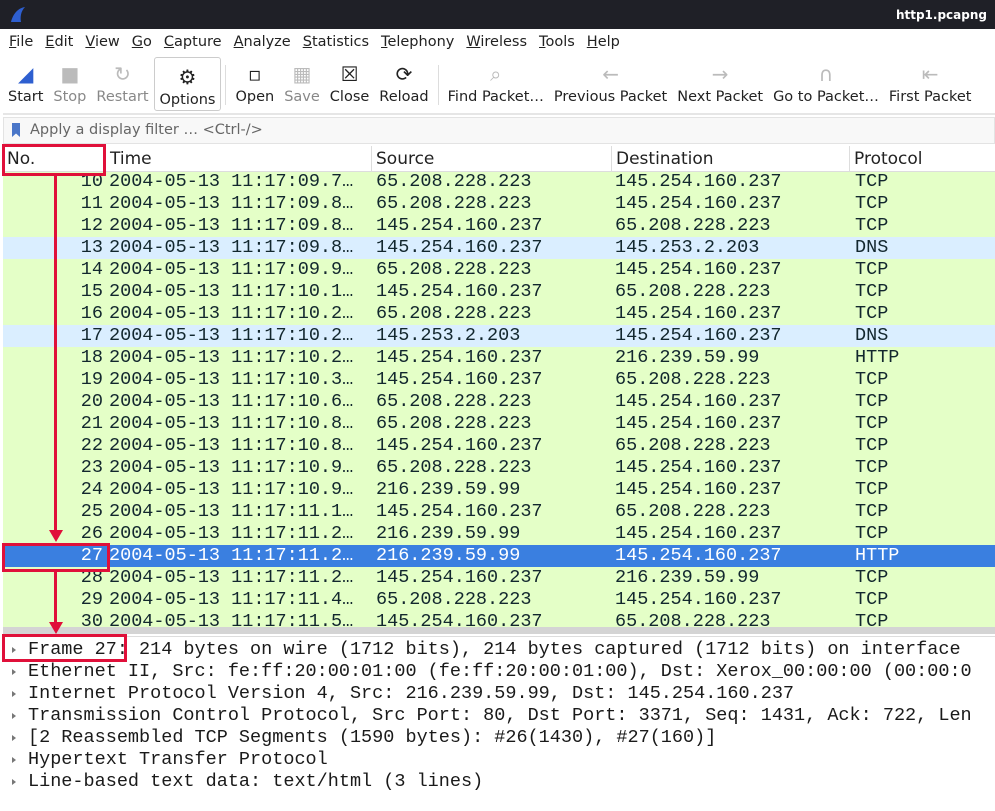  Describe the element at coordinates (187, 84) in the screenshot. I see `options-button: ⚙ Options` at that location.